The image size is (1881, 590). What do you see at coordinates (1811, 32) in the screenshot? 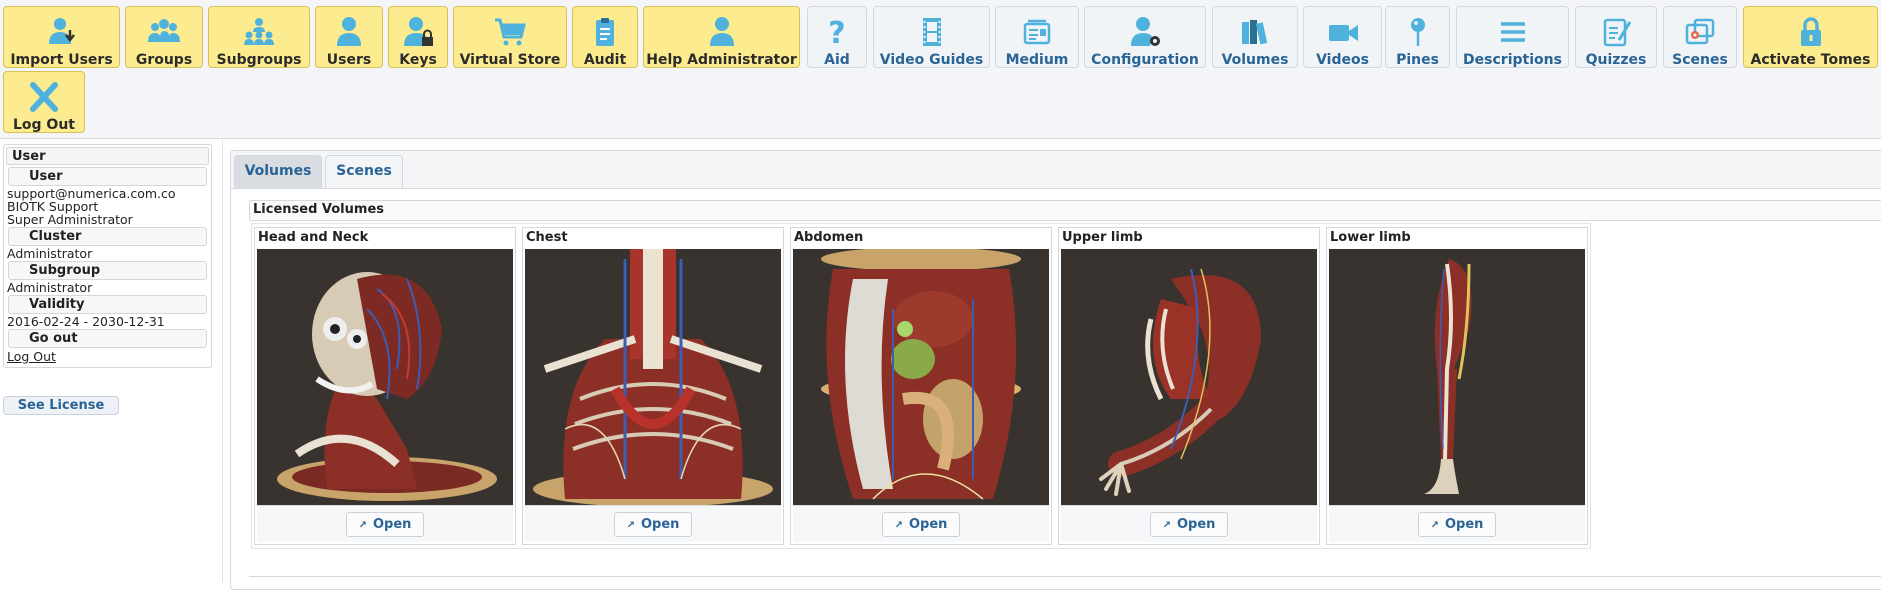
I see `lock-icon` at bounding box center [1811, 32].